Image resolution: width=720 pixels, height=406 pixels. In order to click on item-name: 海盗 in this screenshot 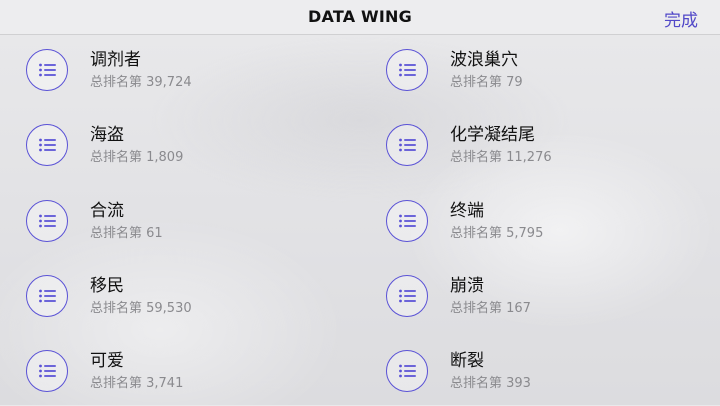, I will do `click(107, 135)`.